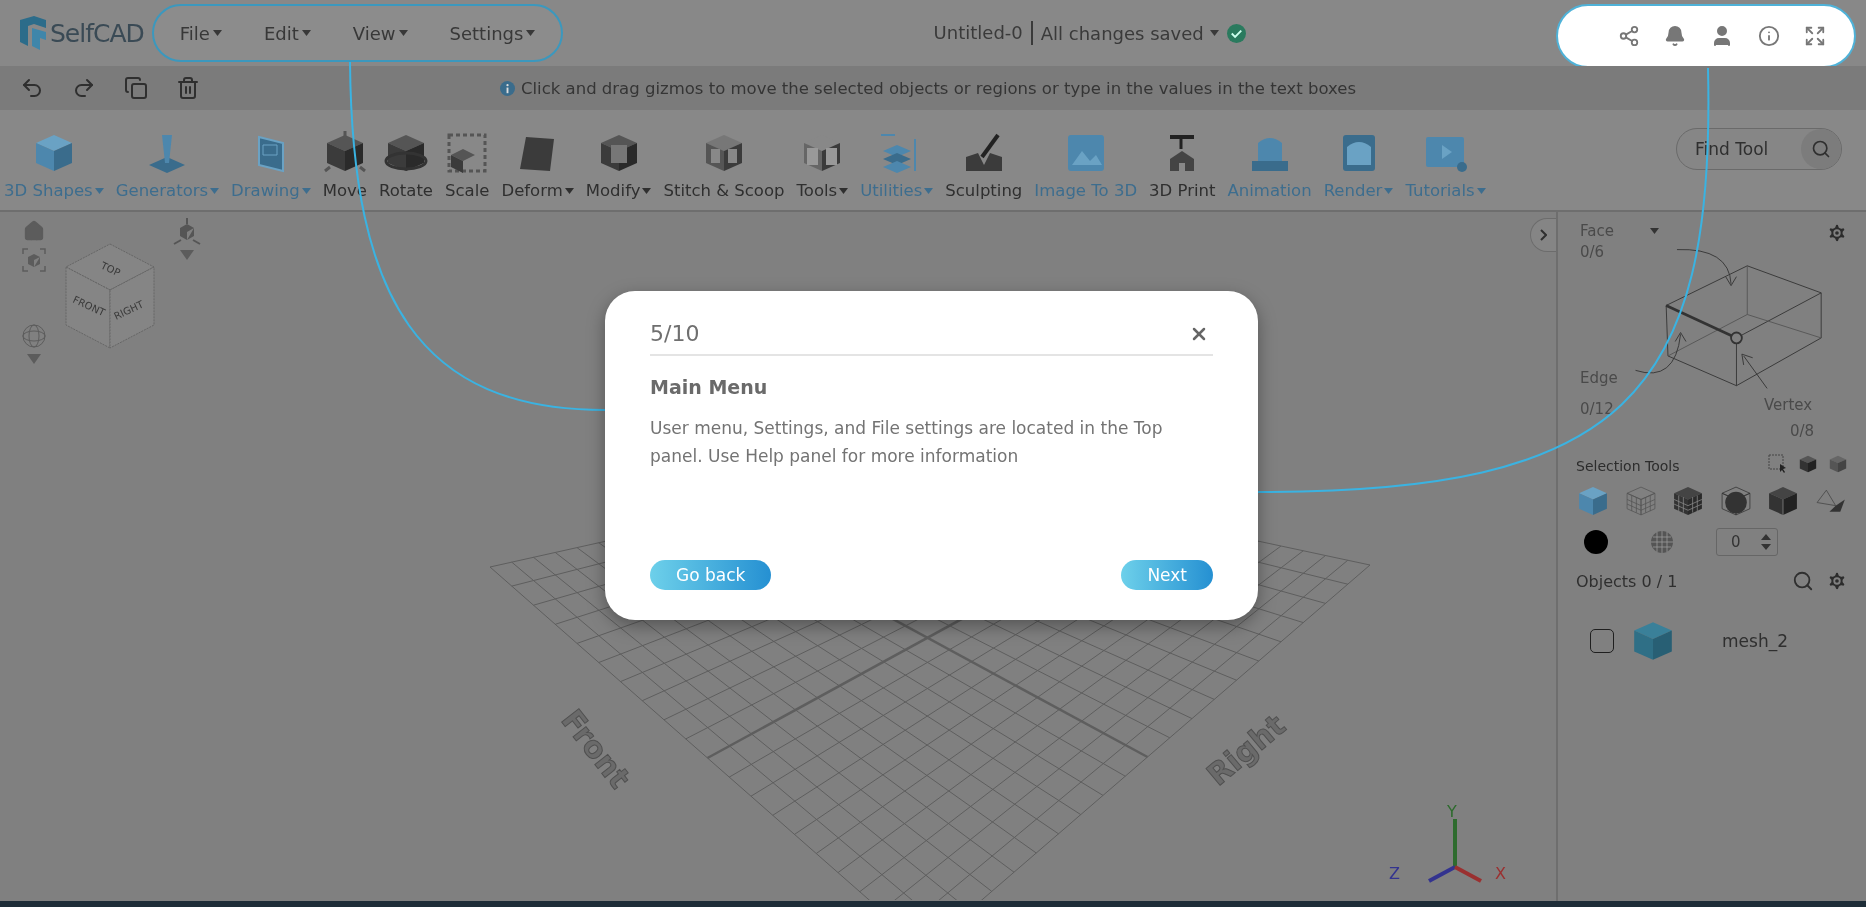 This screenshot has height=907, width=1866. Describe the element at coordinates (33, 33) in the screenshot. I see `logo-icon` at that location.